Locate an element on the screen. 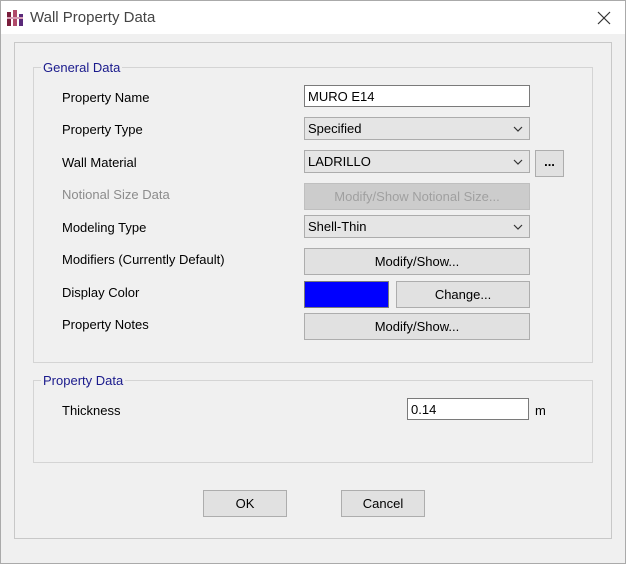  display-color-swatch is located at coordinates (346, 294).